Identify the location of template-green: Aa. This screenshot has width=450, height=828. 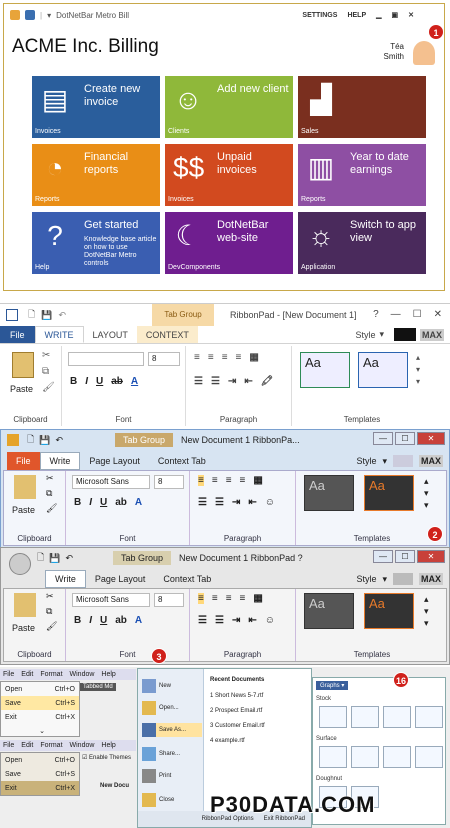
(325, 370).